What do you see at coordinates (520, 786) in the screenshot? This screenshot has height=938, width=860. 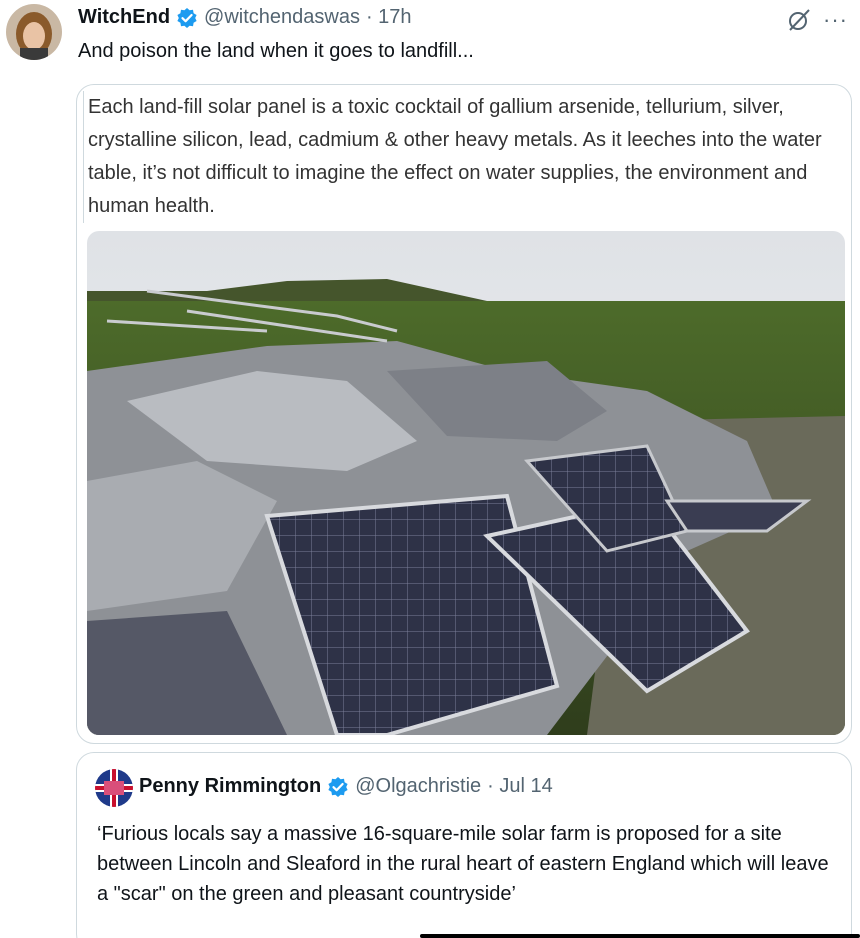 I see `quoted-tweet-time: · Jul 14` at bounding box center [520, 786].